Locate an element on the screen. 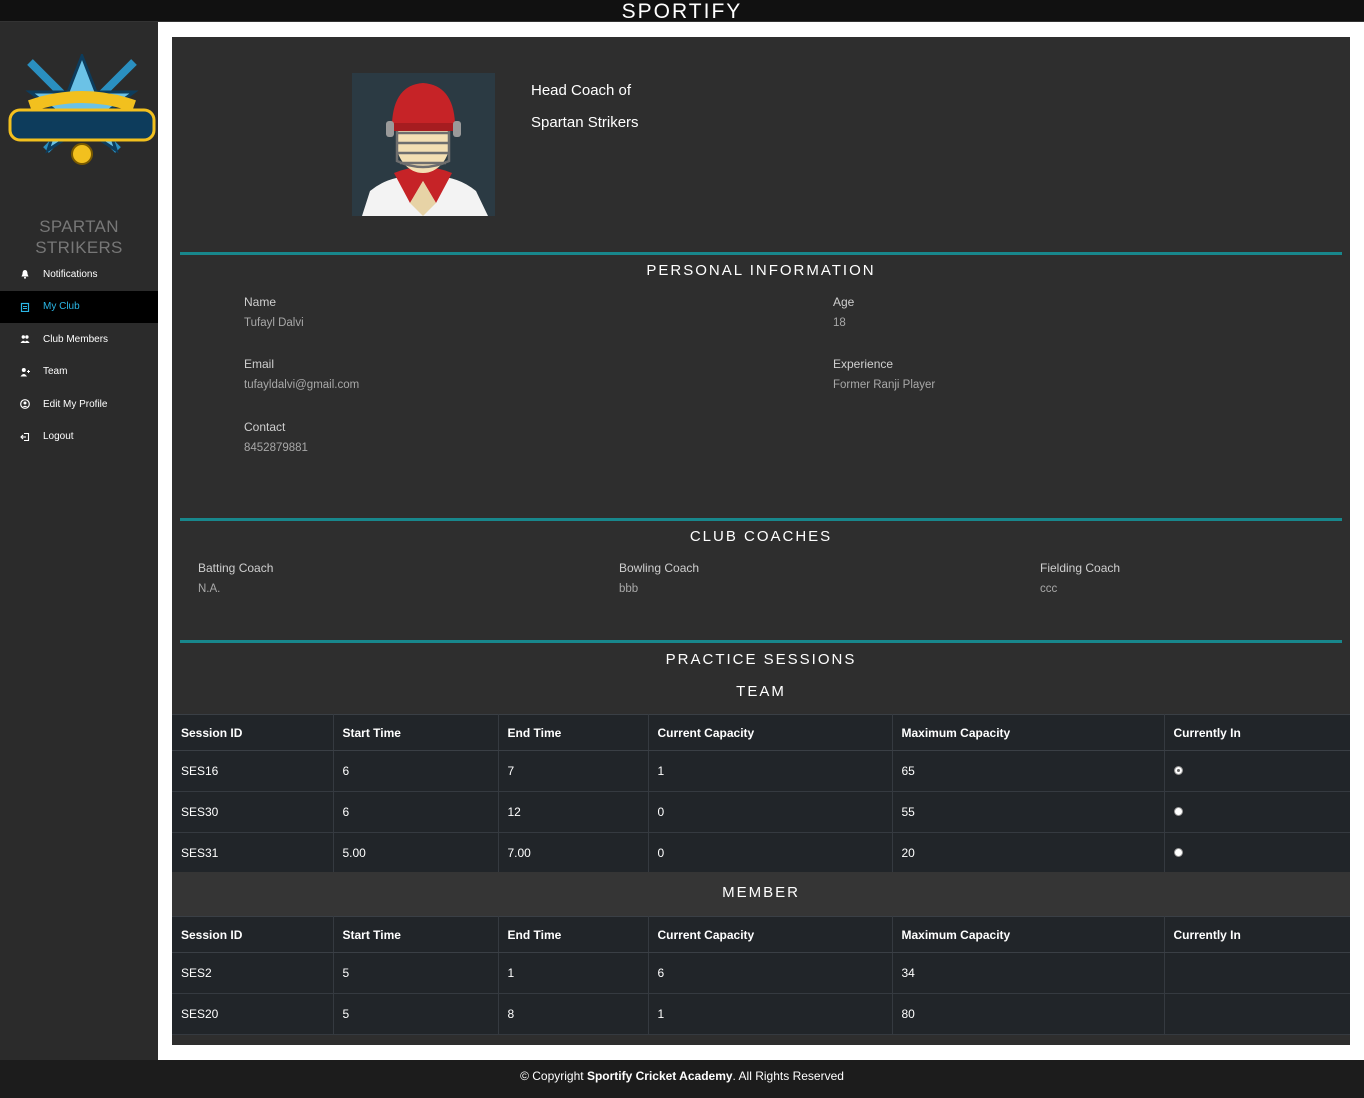 This screenshot has width=1364, height=1098. maximum-capacity: 80 is located at coordinates (1028, 1014).